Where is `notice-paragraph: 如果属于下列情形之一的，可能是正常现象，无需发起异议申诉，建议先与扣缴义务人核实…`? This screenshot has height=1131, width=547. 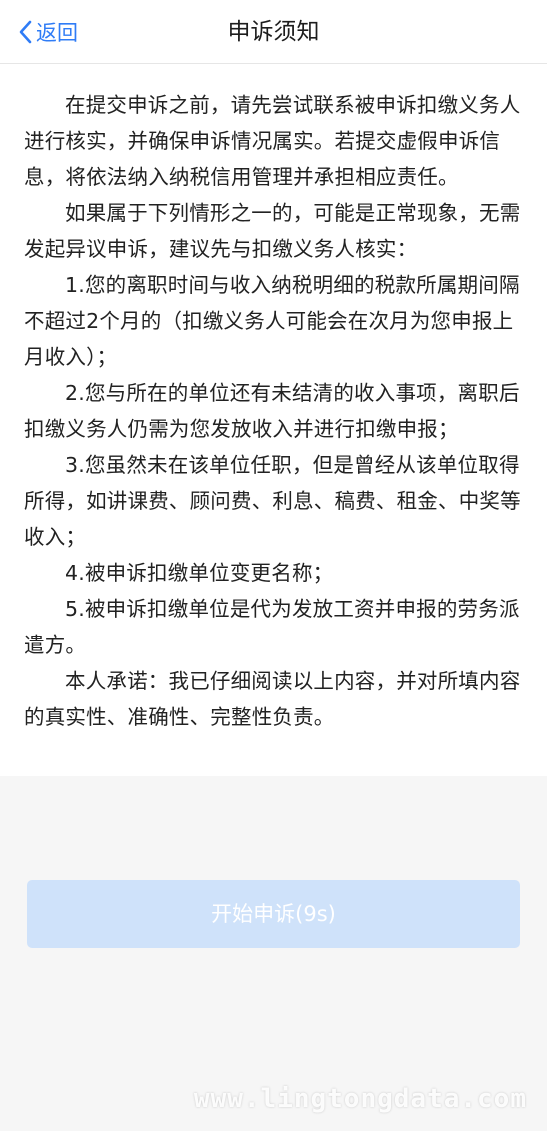 notice-paragraph: 如果属于下列情形之一的，可能是正常现象，无需发起异议申诉，建议先与扣缴义务人核实… is located at coordinates (272, 231).